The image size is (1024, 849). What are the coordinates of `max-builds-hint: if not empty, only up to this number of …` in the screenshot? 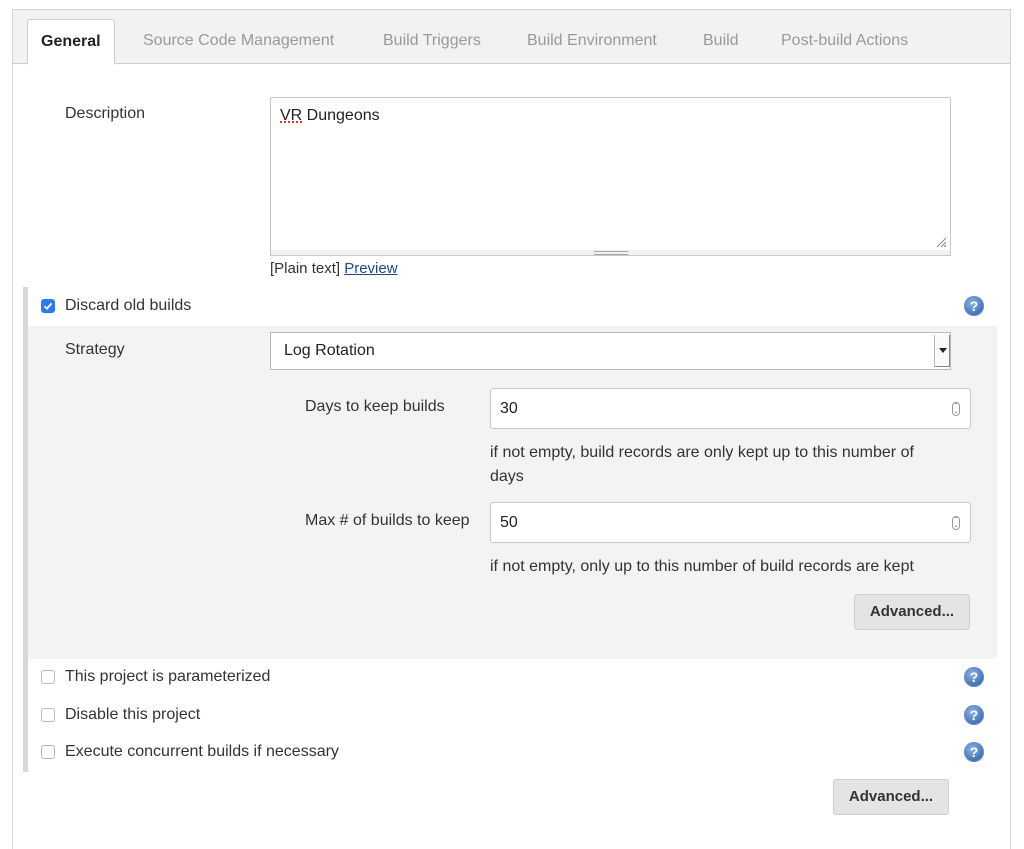 It's located at (702, 566).